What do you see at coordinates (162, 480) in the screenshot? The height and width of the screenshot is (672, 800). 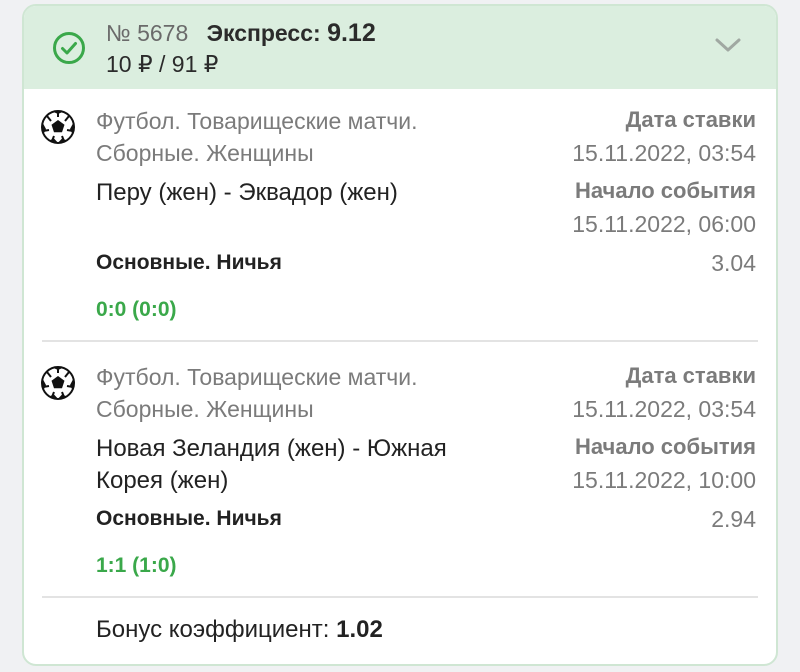 I see `match-line-2: Корея (жен)` at bounding box center [162, 480].